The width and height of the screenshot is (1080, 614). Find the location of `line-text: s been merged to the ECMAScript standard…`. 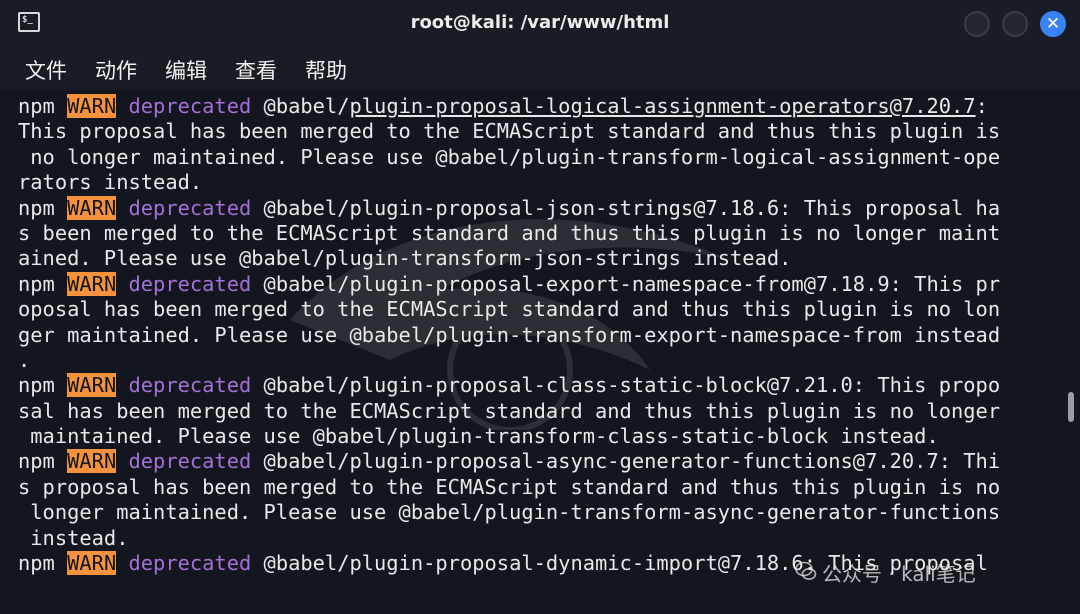

line-text: s been merged to the ECMAScript standard… is located at coordinates (509, 232).